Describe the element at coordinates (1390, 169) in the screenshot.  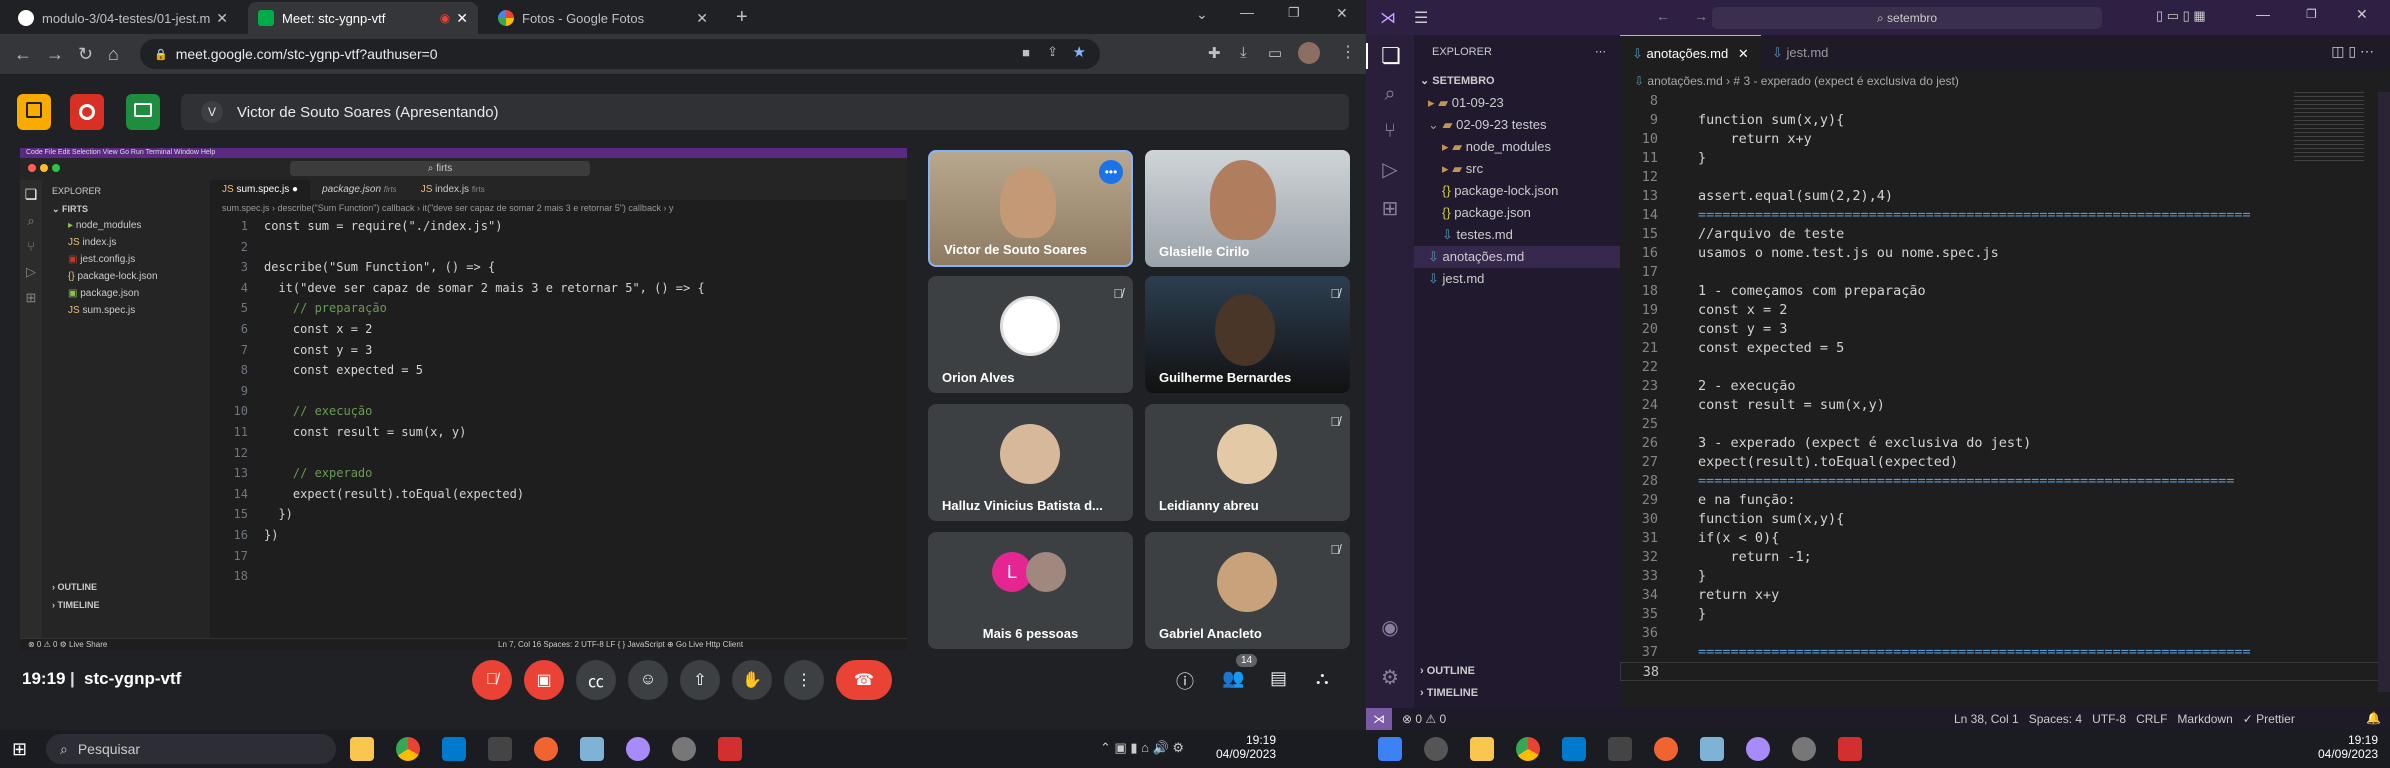
I see `run-debug-icon: ▷` at that location.